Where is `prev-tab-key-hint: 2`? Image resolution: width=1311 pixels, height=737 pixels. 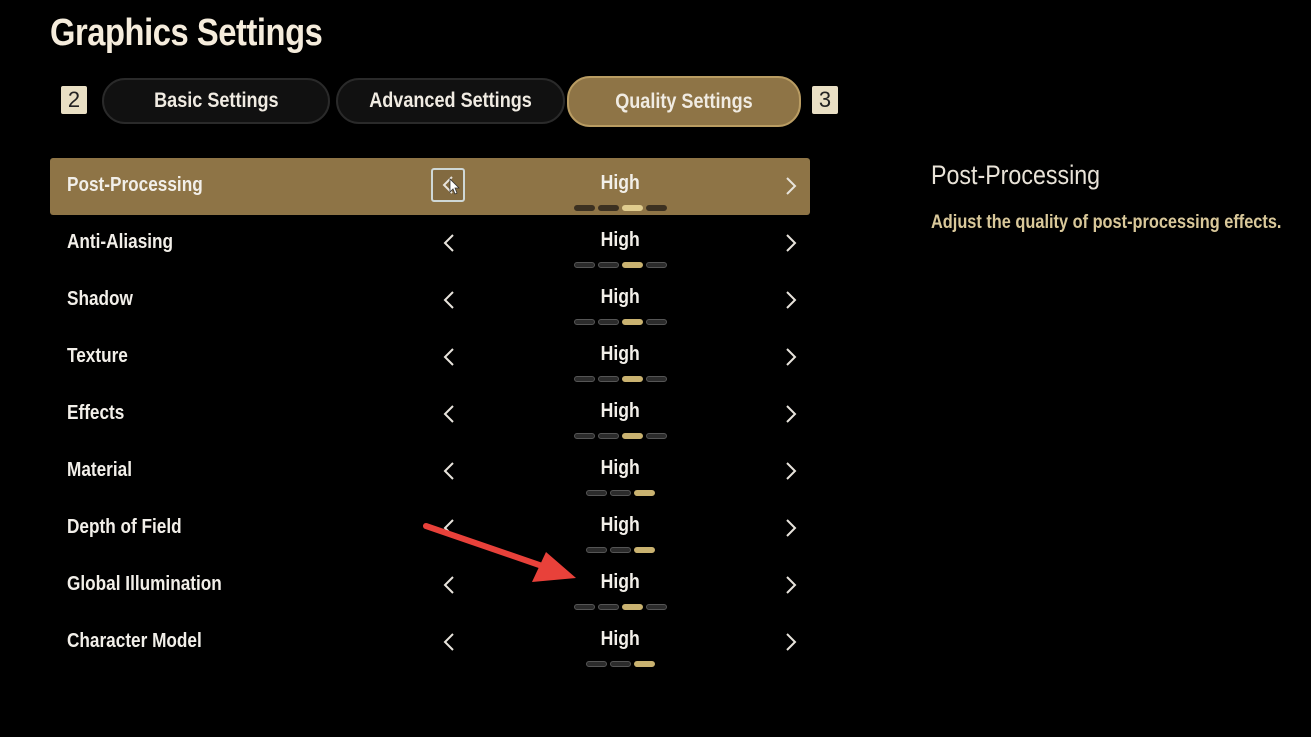 prev-tab-key-hint: 2 is located at coordinates (74, 100).